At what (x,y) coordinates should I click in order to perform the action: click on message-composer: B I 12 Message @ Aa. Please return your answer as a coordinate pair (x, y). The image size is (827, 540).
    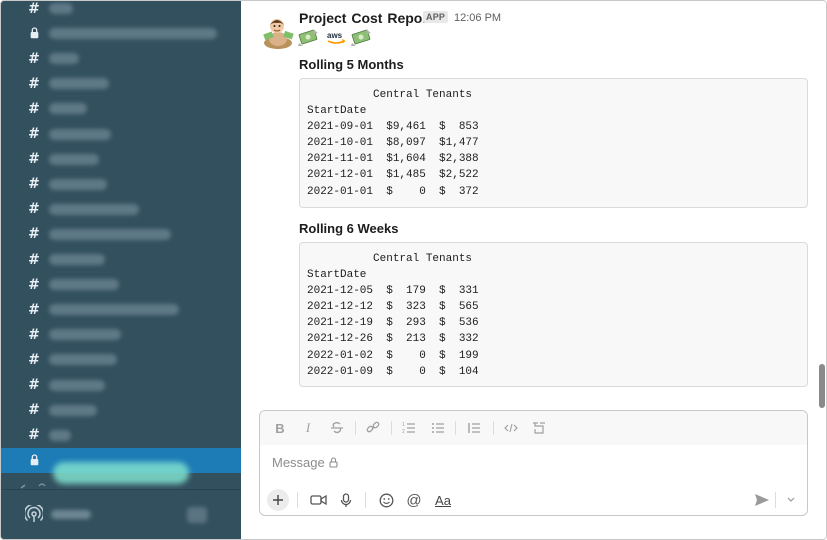
    Looking at the image, I should click on (533, 463).